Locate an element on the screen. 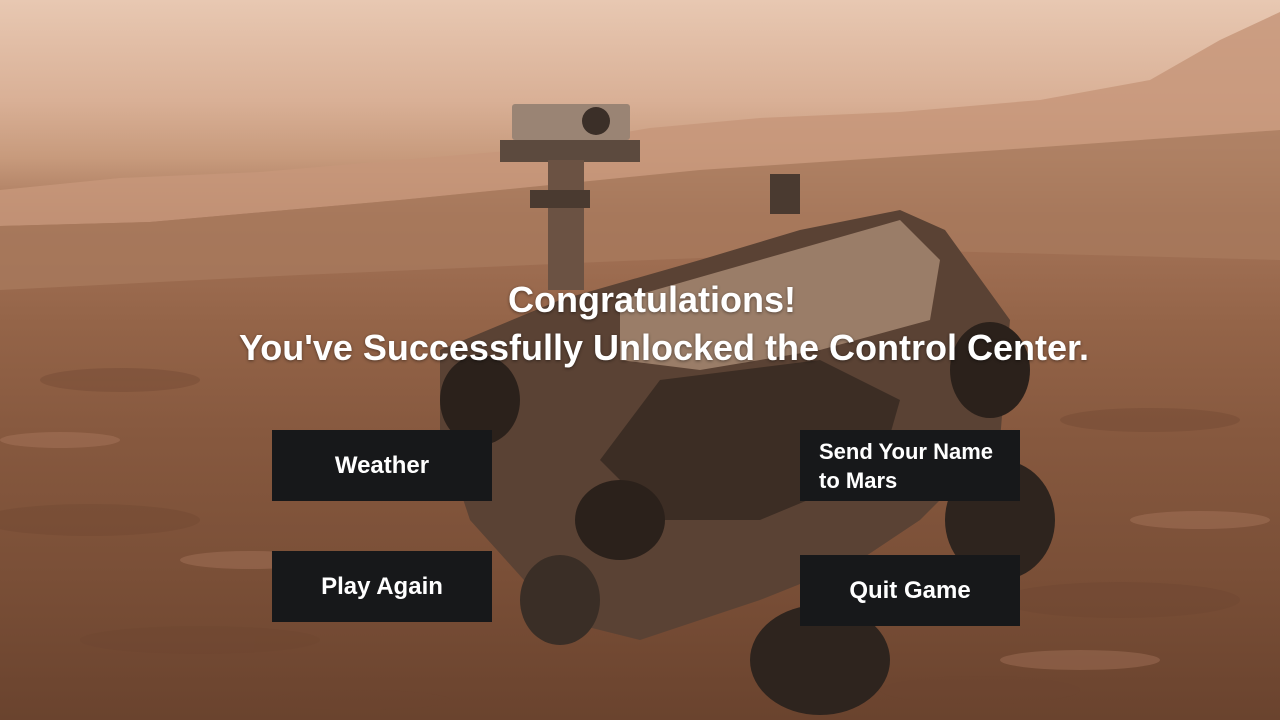 Image resolution: width=1280 pixels, height=720 pixels. title-line-1: Congratulations! is located at coordinates (652, 299).